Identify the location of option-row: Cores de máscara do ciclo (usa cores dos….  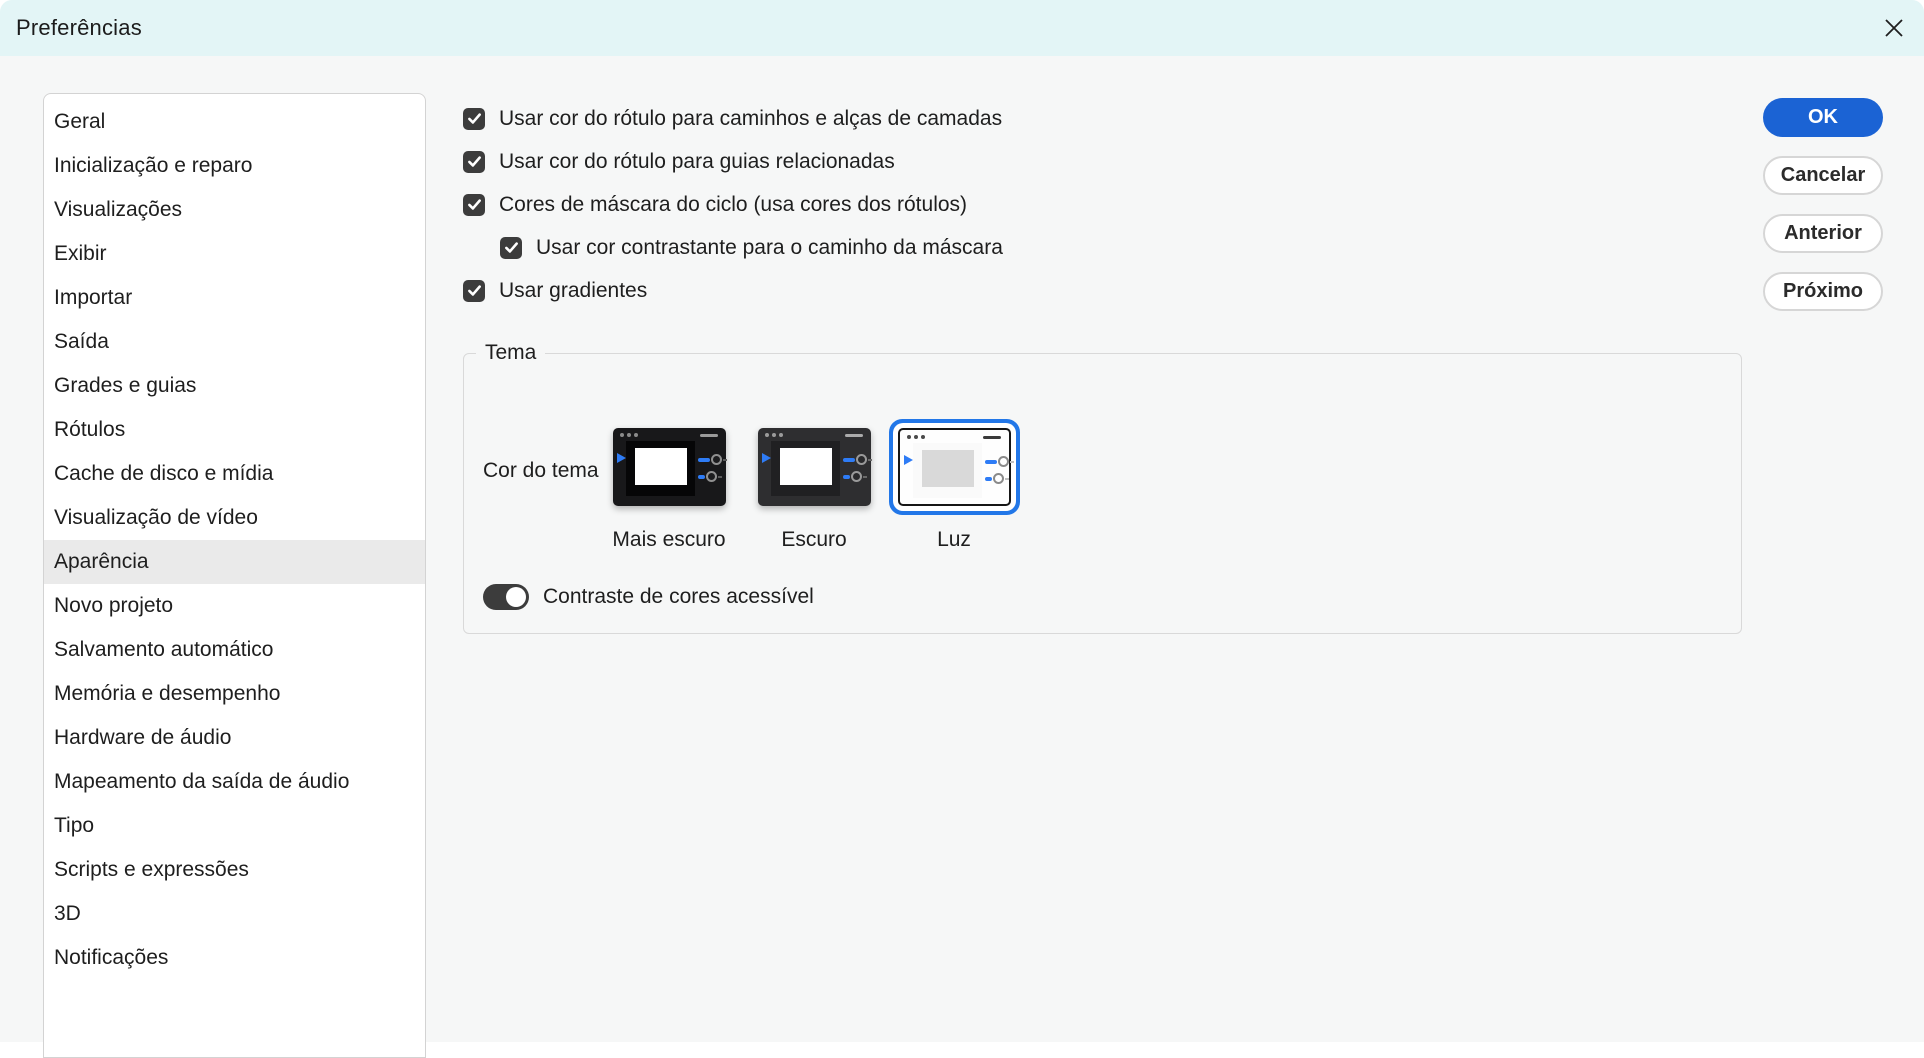
(733, 204).